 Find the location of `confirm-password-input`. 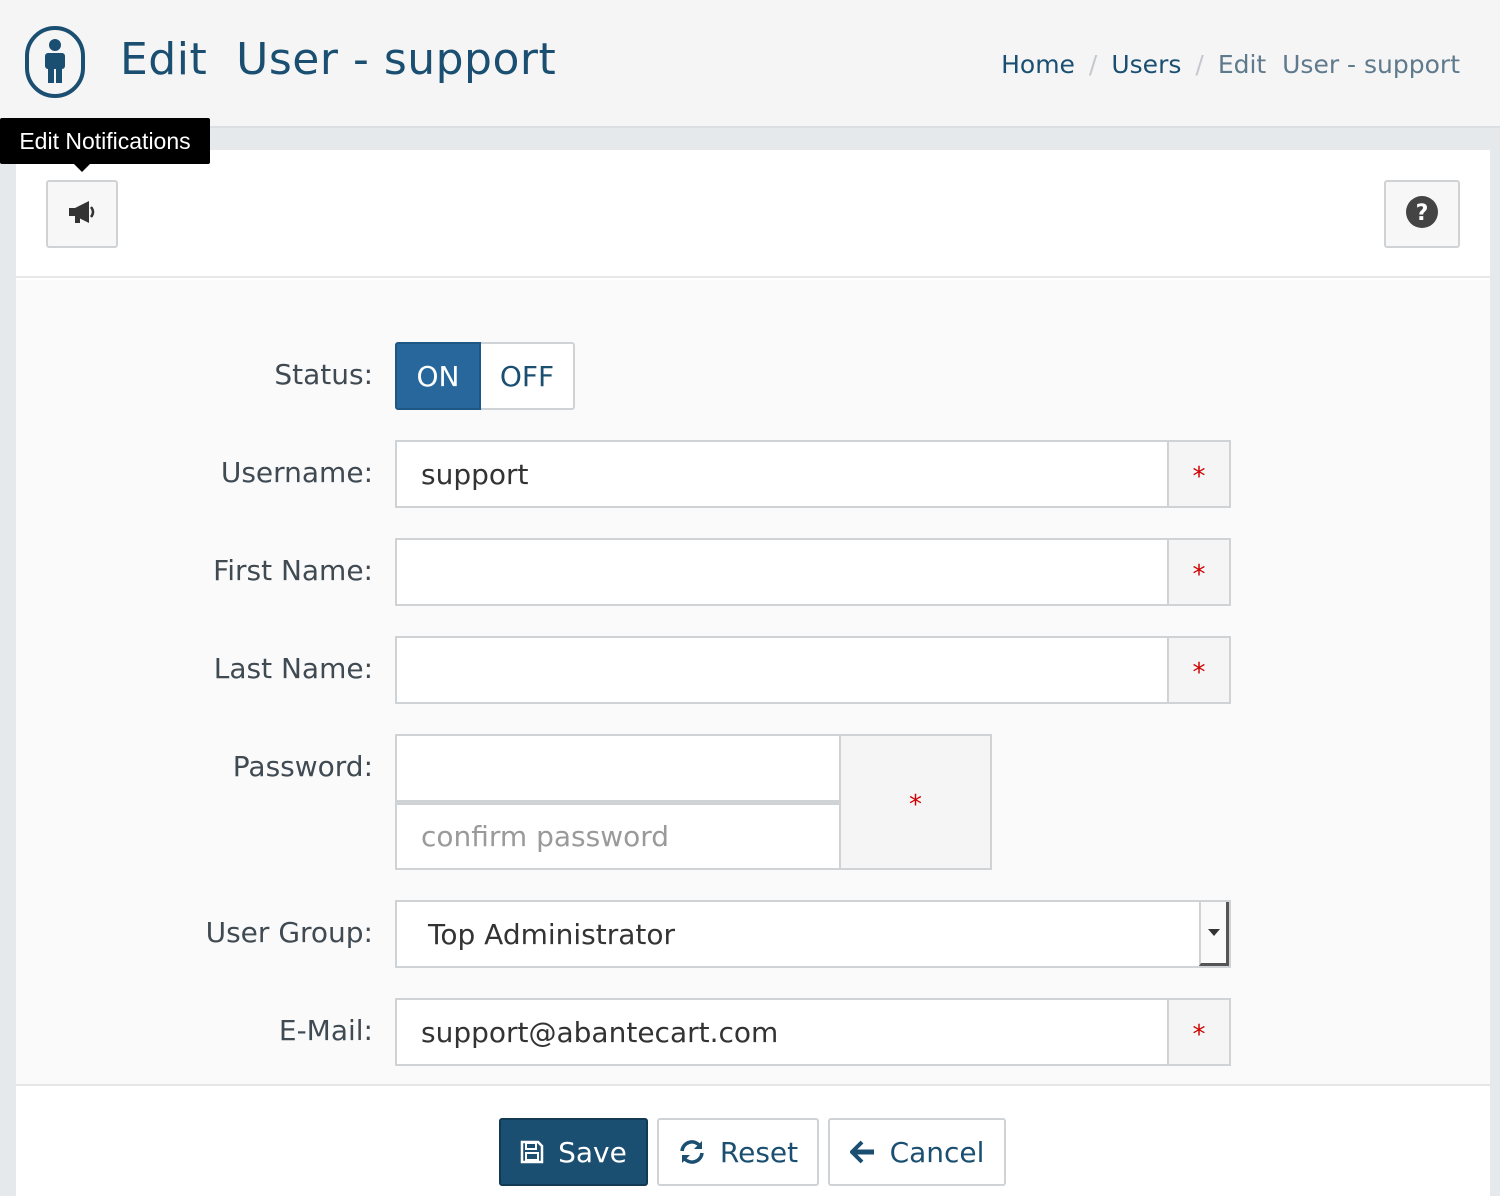

confirm-password-input is located at coordinates (618, 836).